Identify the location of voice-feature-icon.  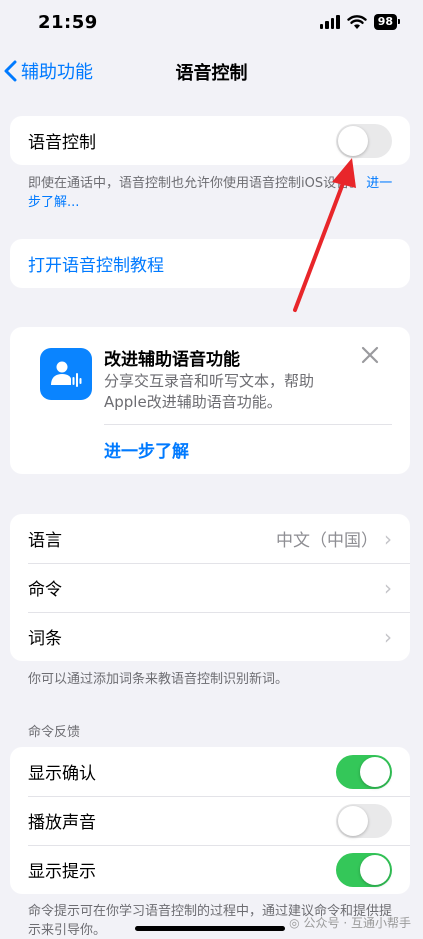
(66, 374).